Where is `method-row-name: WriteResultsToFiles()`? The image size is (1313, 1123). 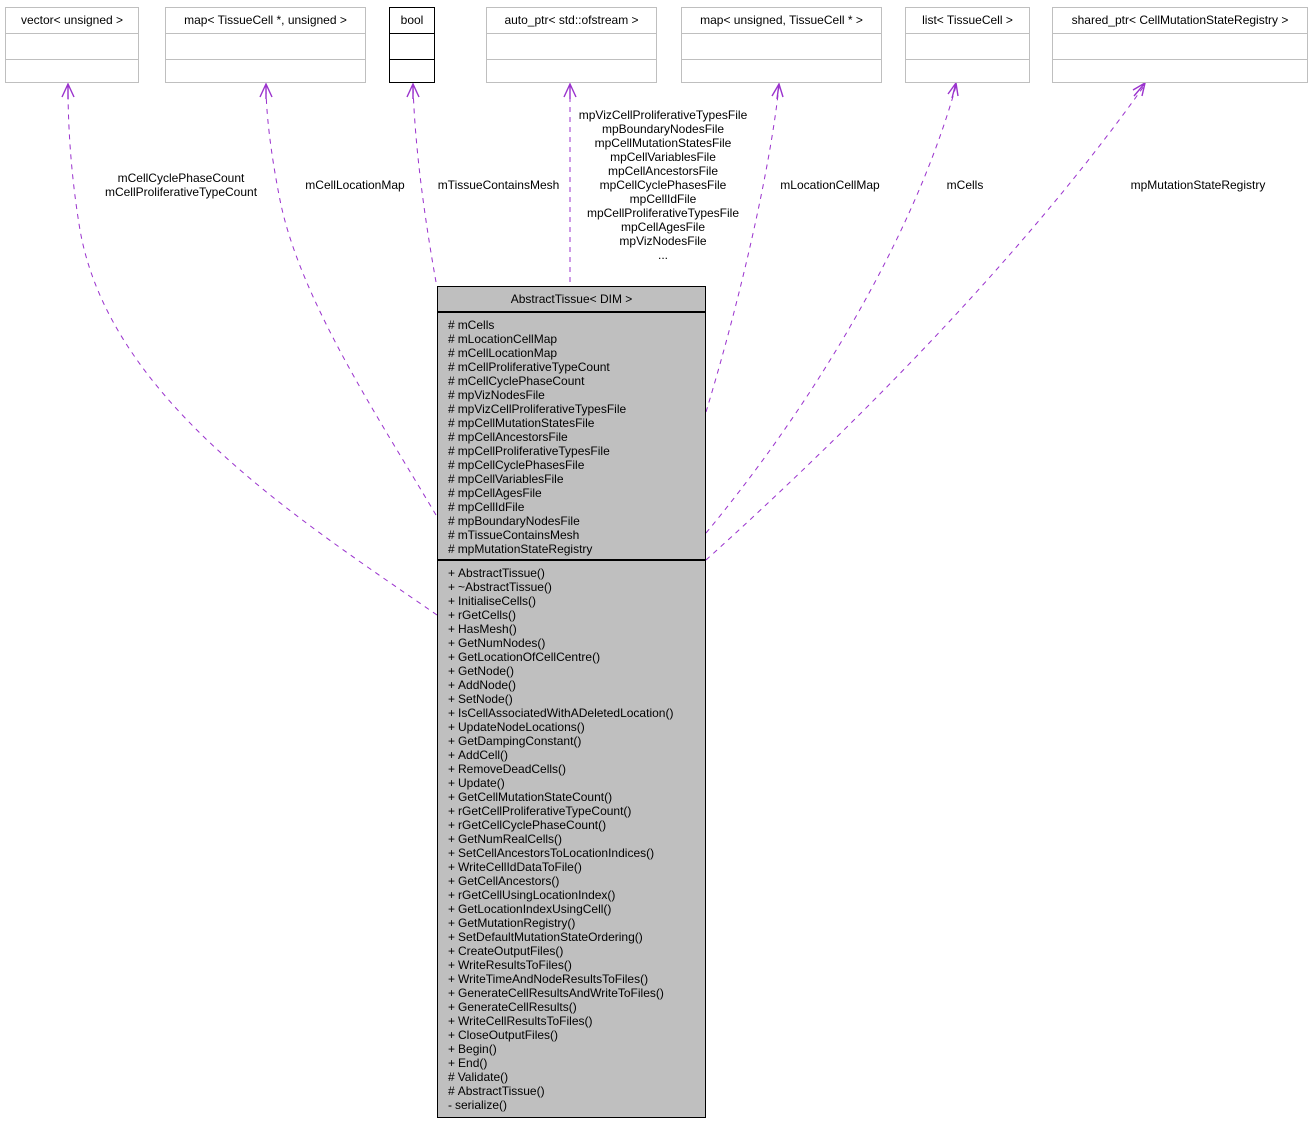 method-row-name: WriteResultsToFiles() is located at coordinates (515, 965).